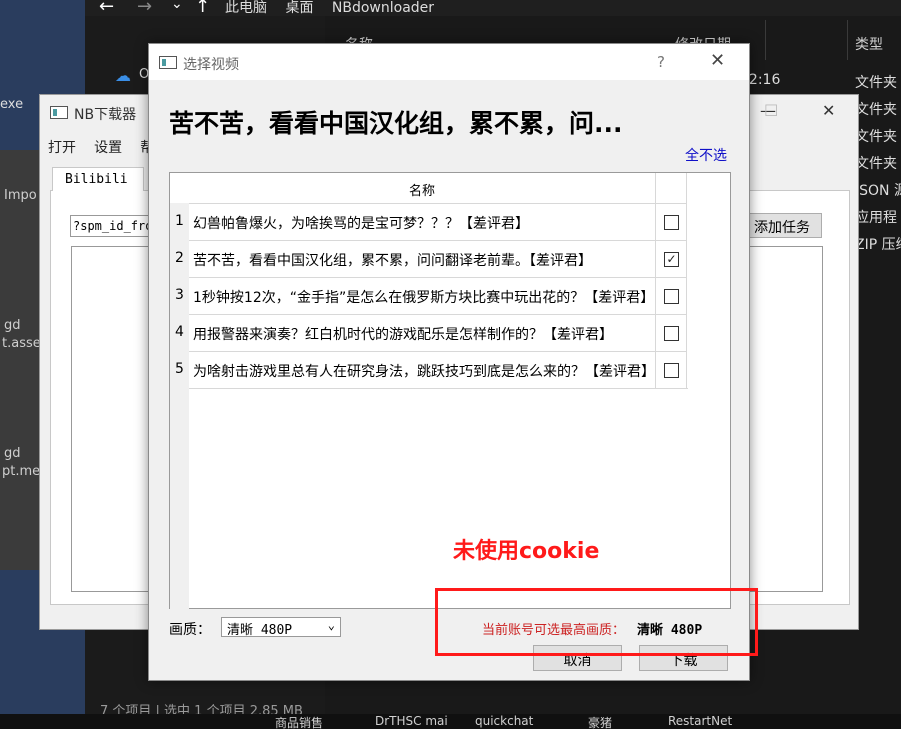 The image size is (901, 729). I want to click on taskbar-item: RestartNet, so click(700, 721).